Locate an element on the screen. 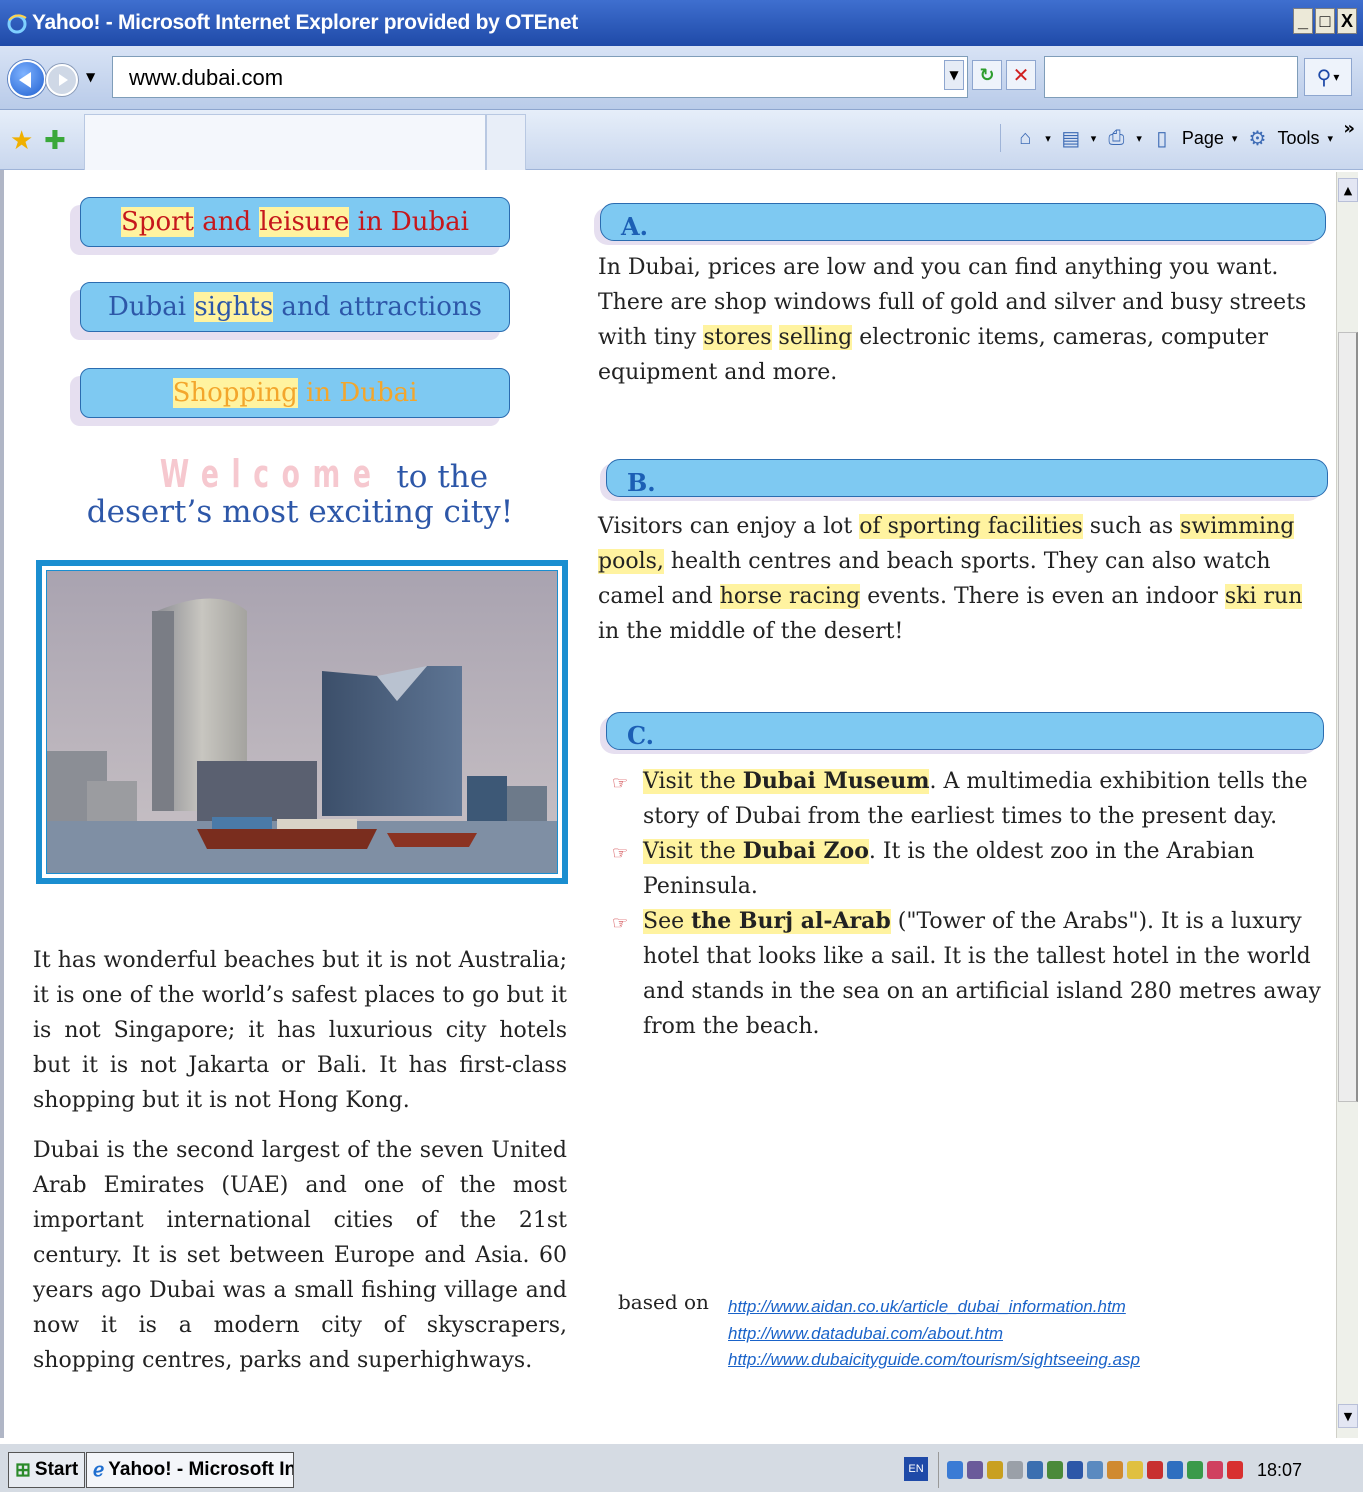 The height and width of the screenshot is (1492, 1363). dubai-skyline-photo is located at coordinates (302, 722).